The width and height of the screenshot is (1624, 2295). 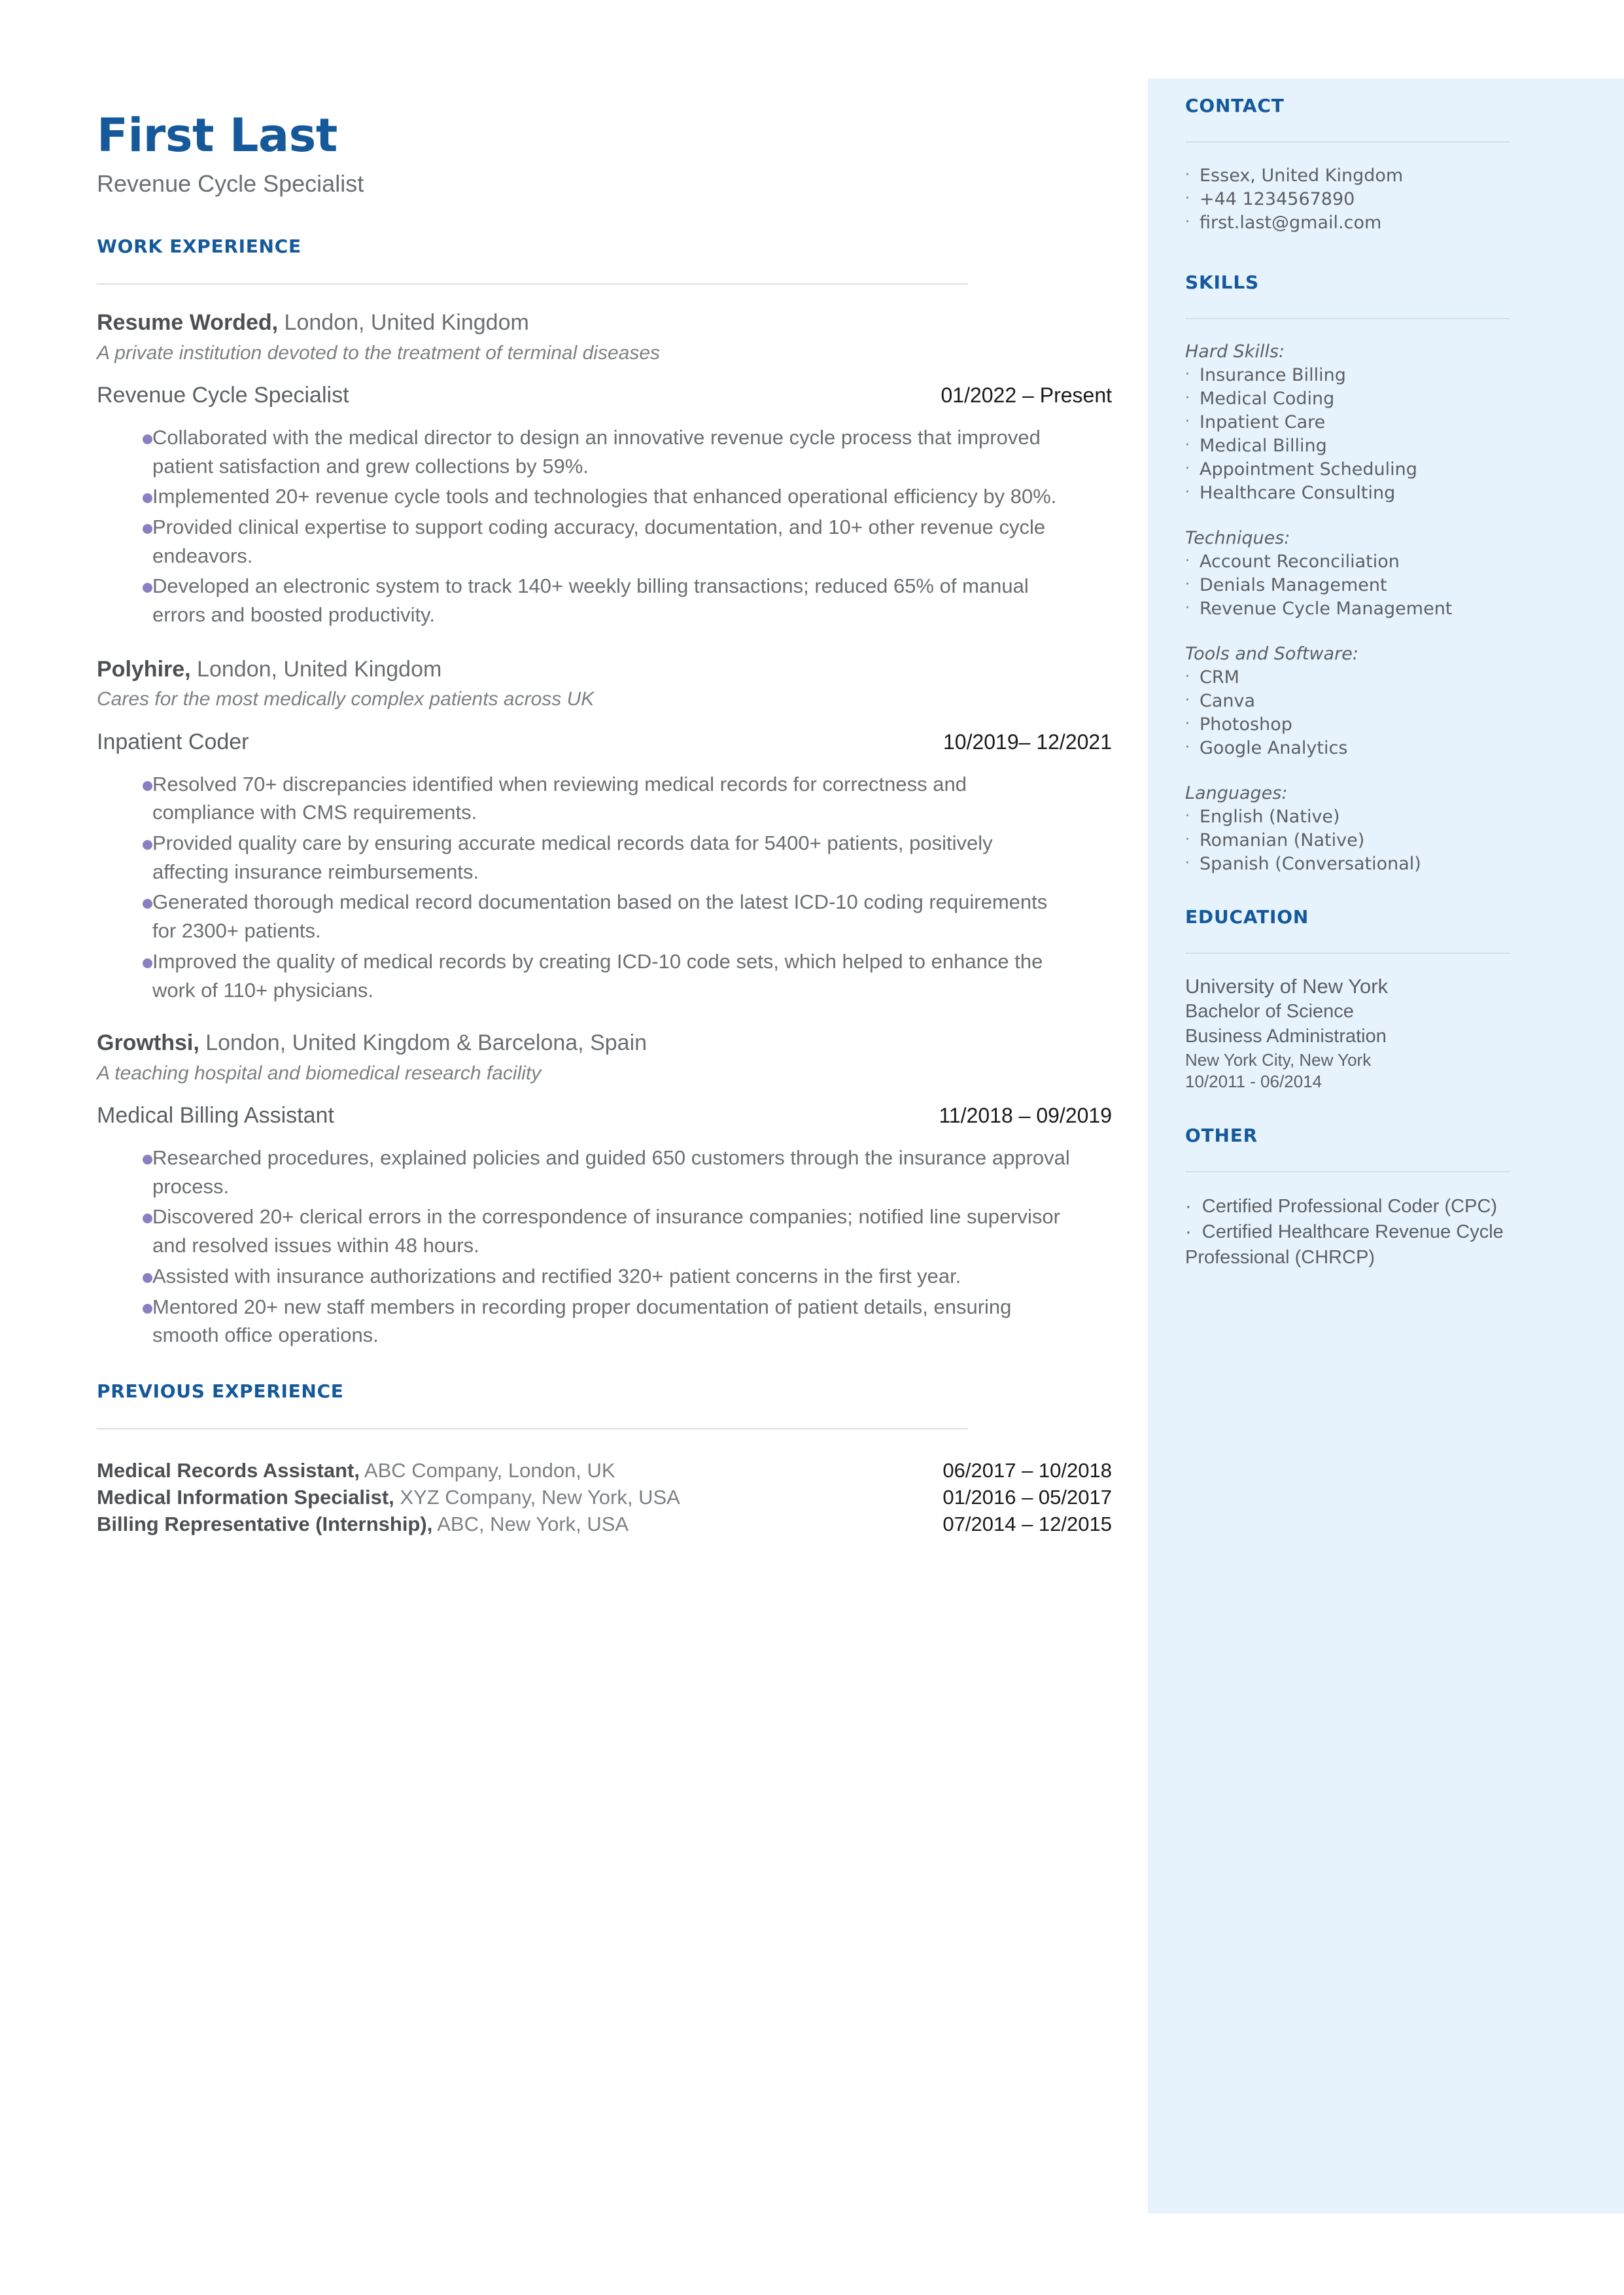 What do you see at coordinates (1366, 713) in the screenshot?
I see `skills-group-tools: · CRM · Canva · Photoshop · Google Analytics` at bounding box center [1366, 713].